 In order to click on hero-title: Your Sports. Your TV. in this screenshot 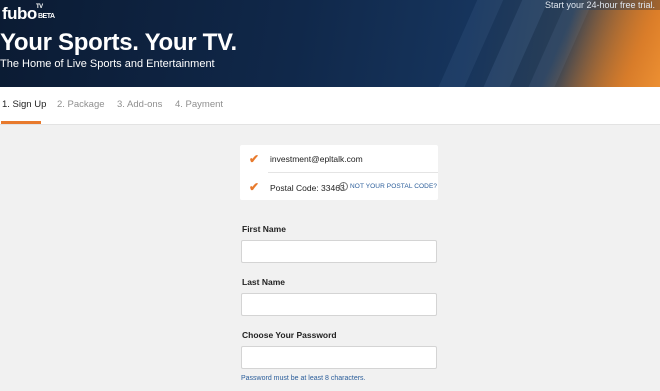, I will do `click(118, 42)`.